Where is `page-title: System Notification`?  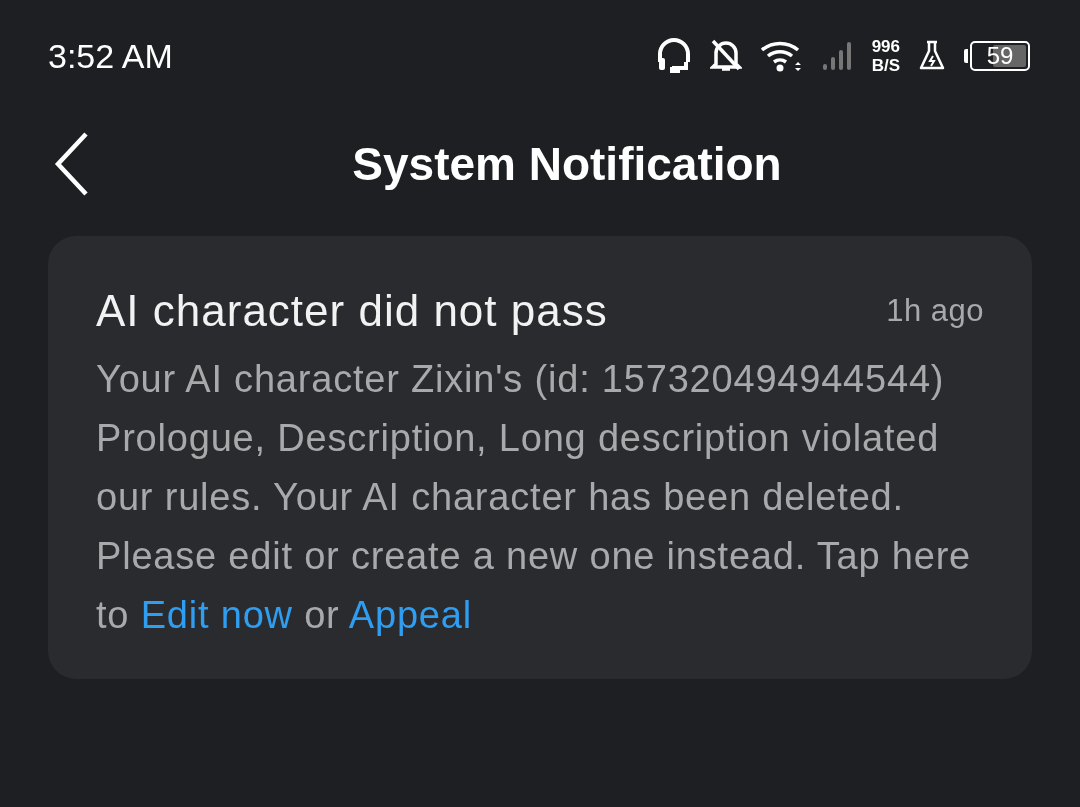
page-title: System Notification is located at coordinates (567, 164).